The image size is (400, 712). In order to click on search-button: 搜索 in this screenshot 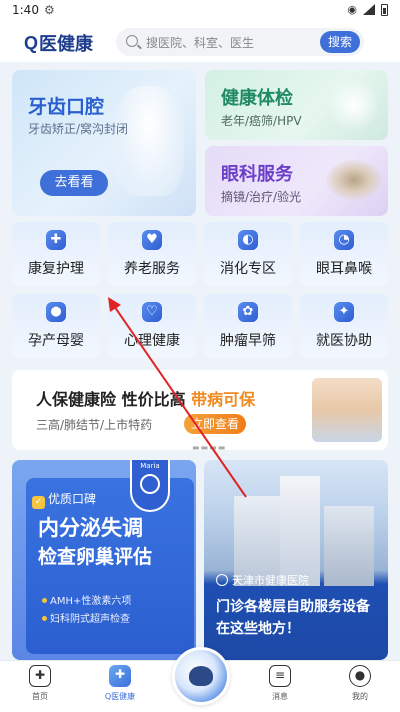, I will do `click(340, 42)`.